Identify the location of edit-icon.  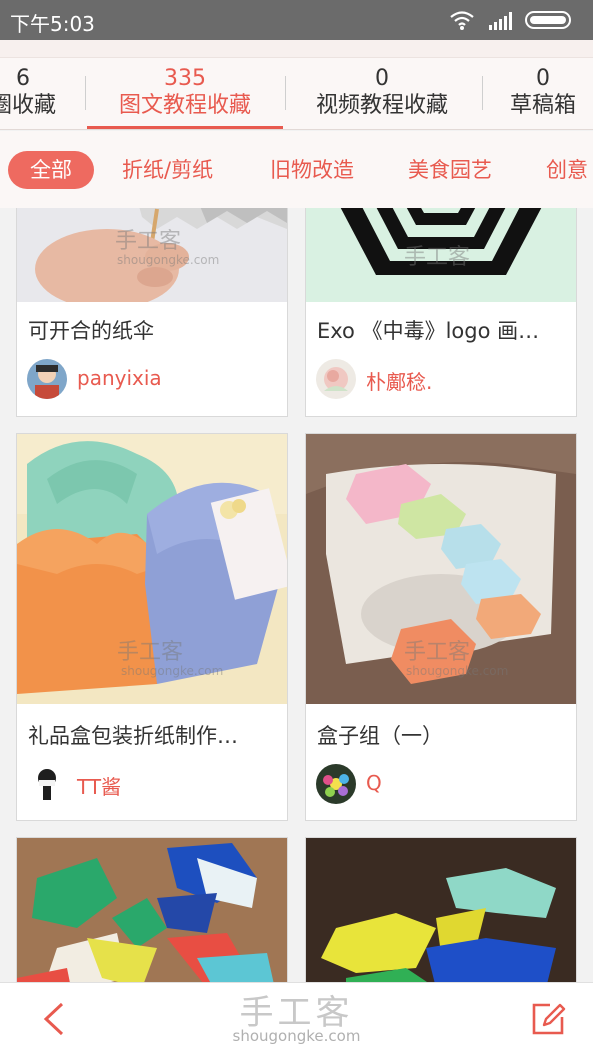
(549, 1019).